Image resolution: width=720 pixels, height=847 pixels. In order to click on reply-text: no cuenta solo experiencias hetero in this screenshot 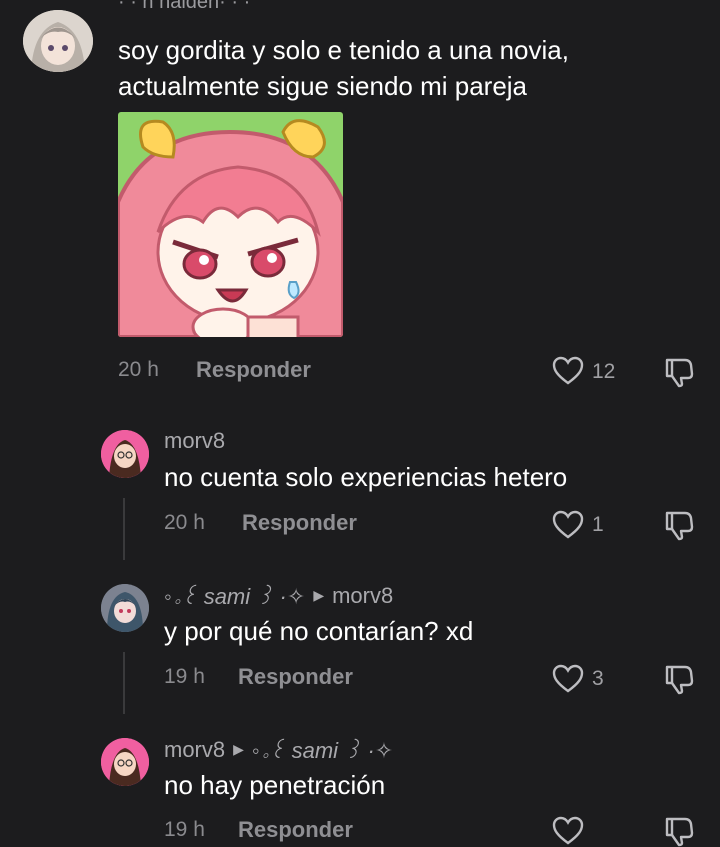, I will do `click(366, 477)`.